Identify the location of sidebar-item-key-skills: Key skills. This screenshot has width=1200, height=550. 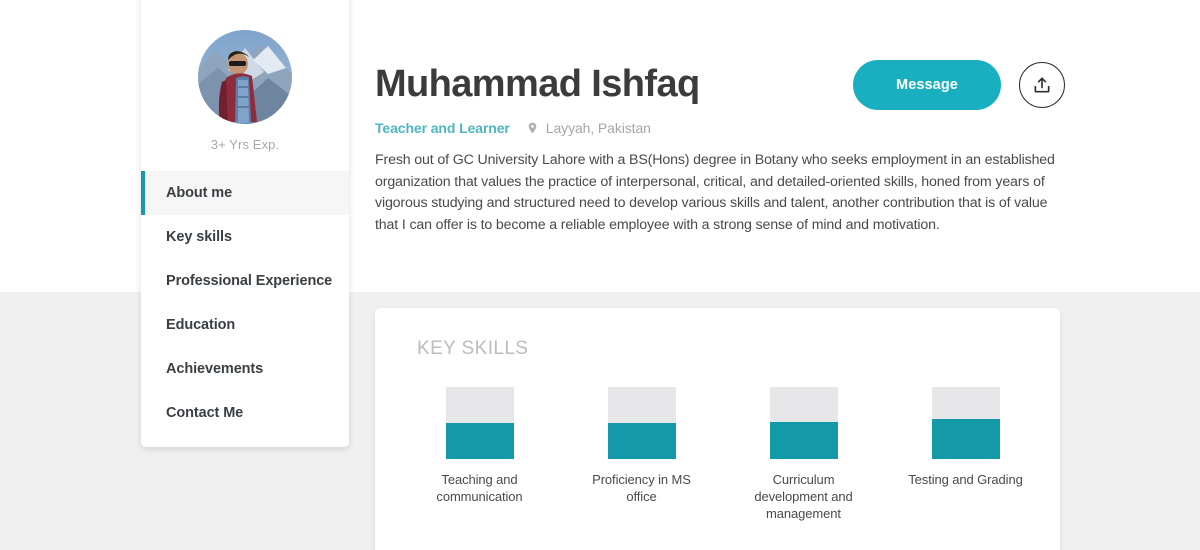
(245, 237).